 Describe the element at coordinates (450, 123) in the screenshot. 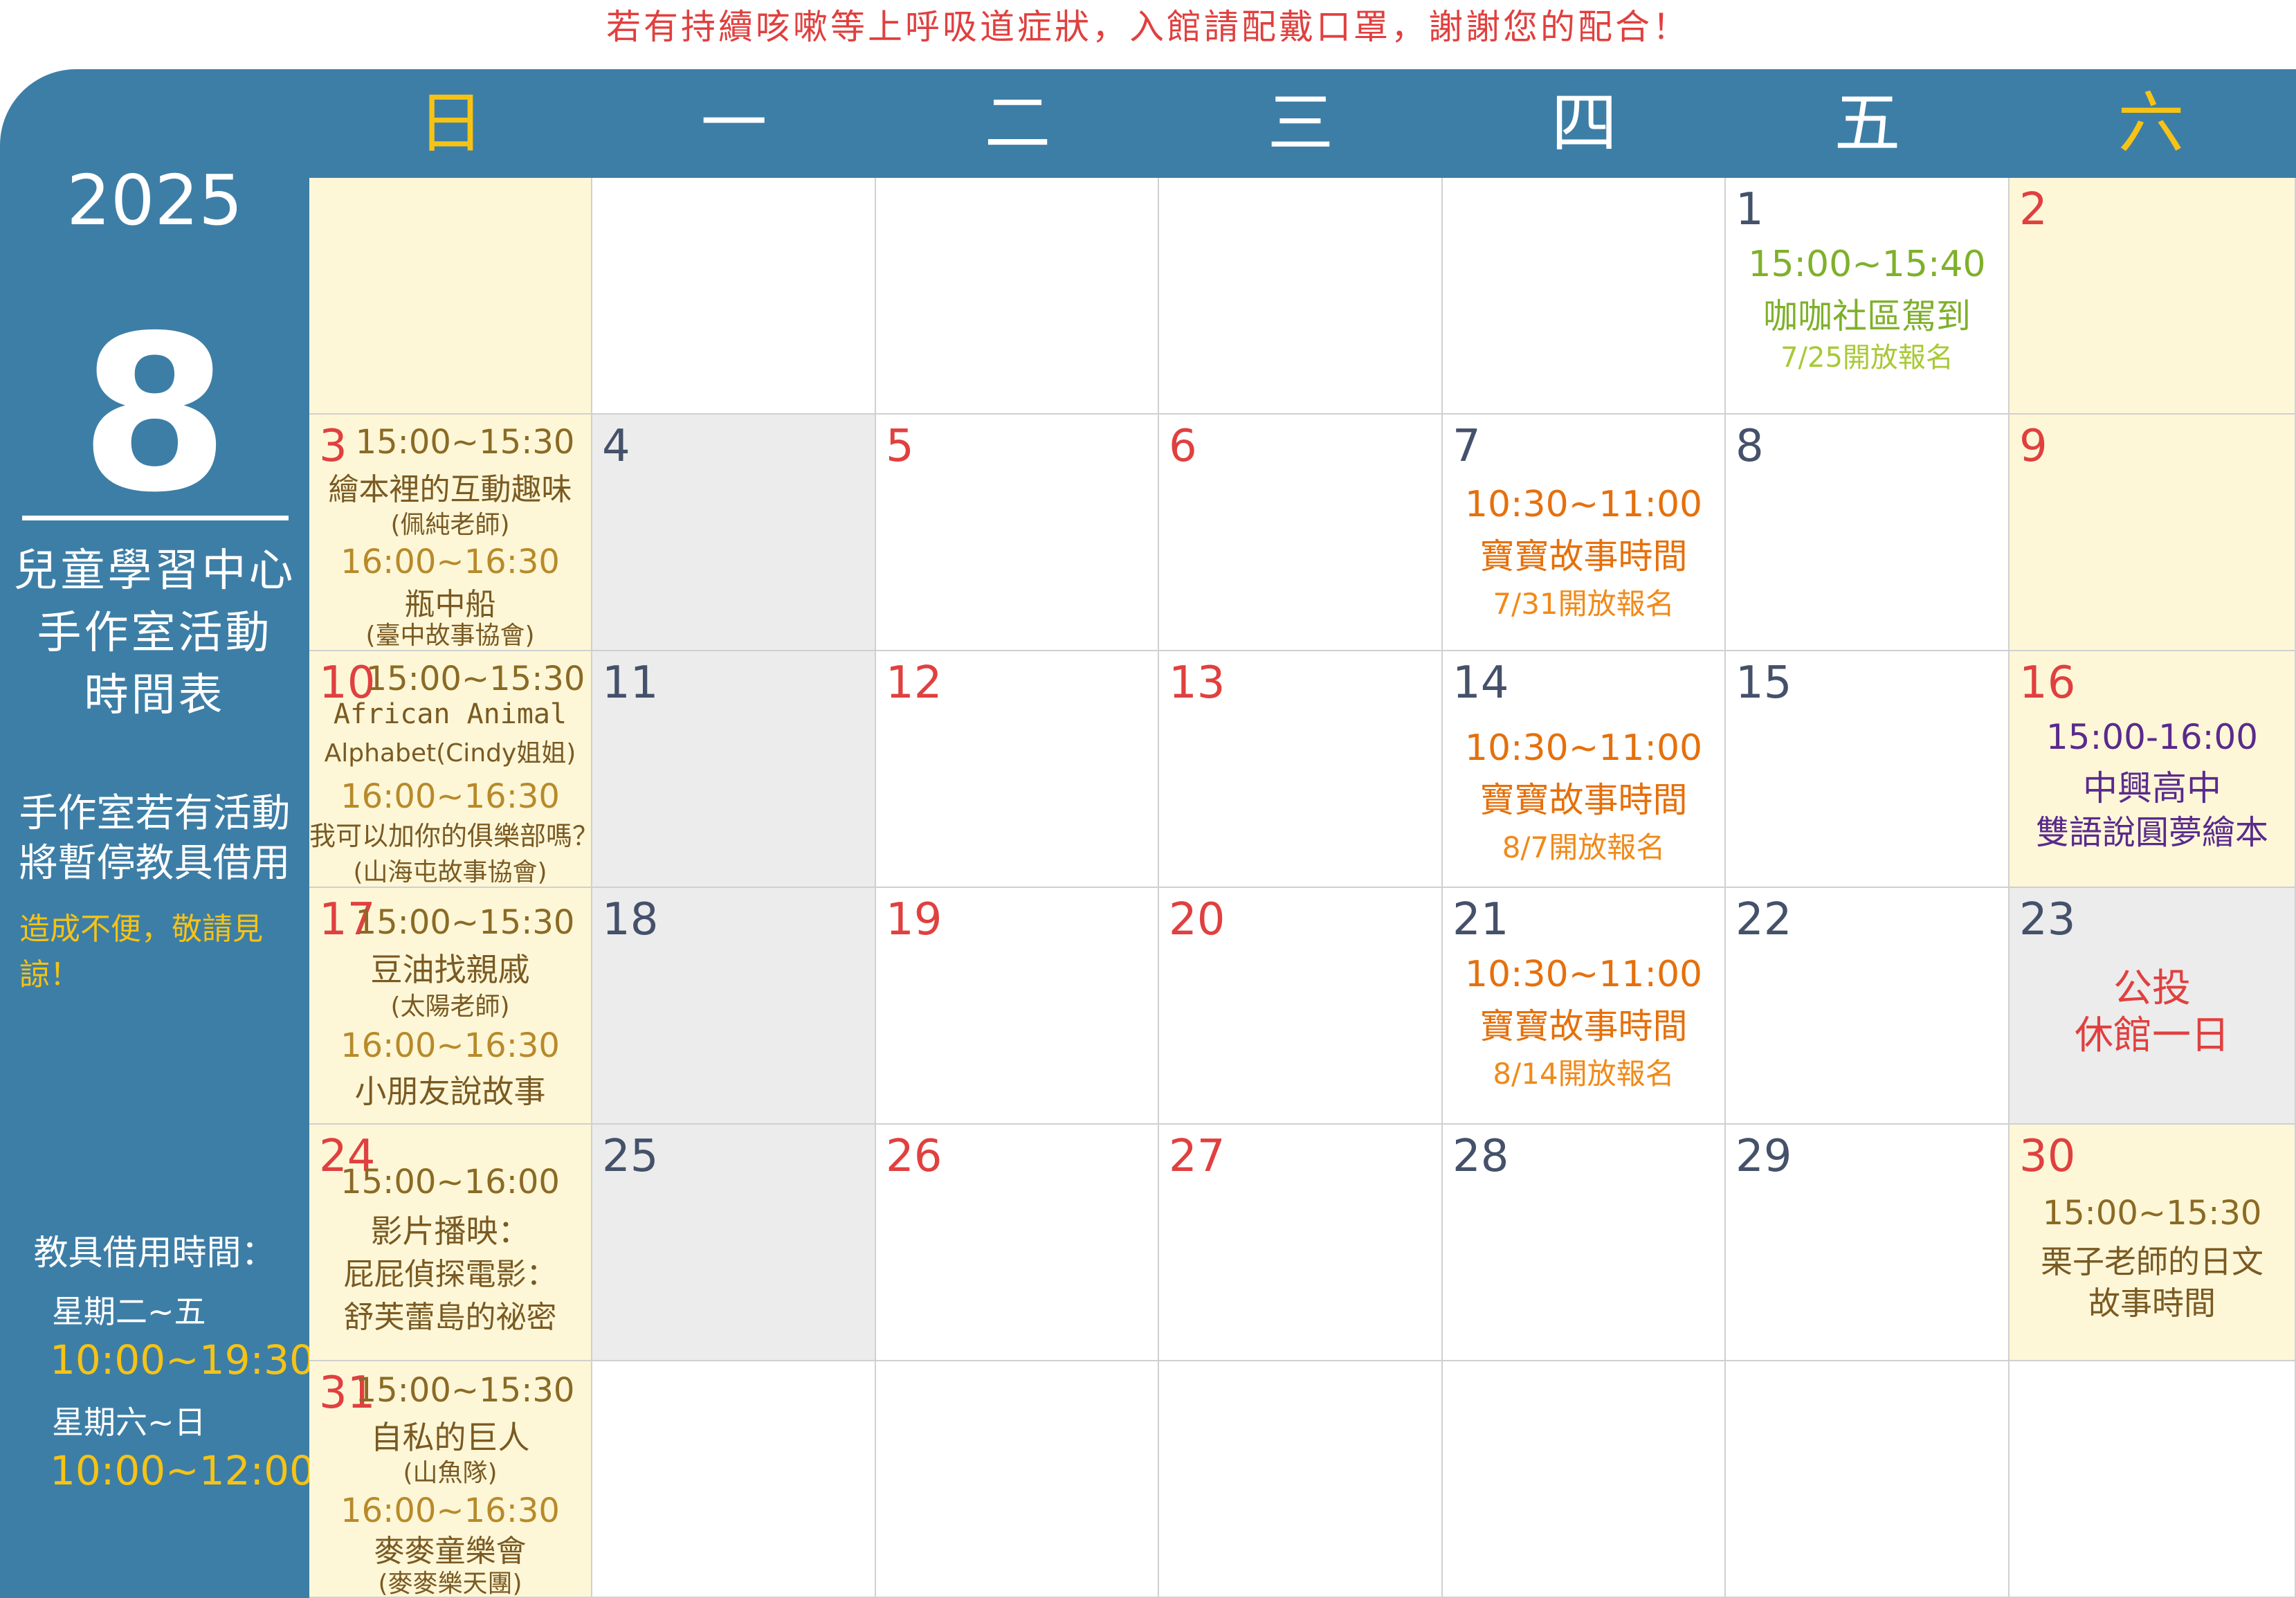

I see `weekday-sun: 日` at that location.